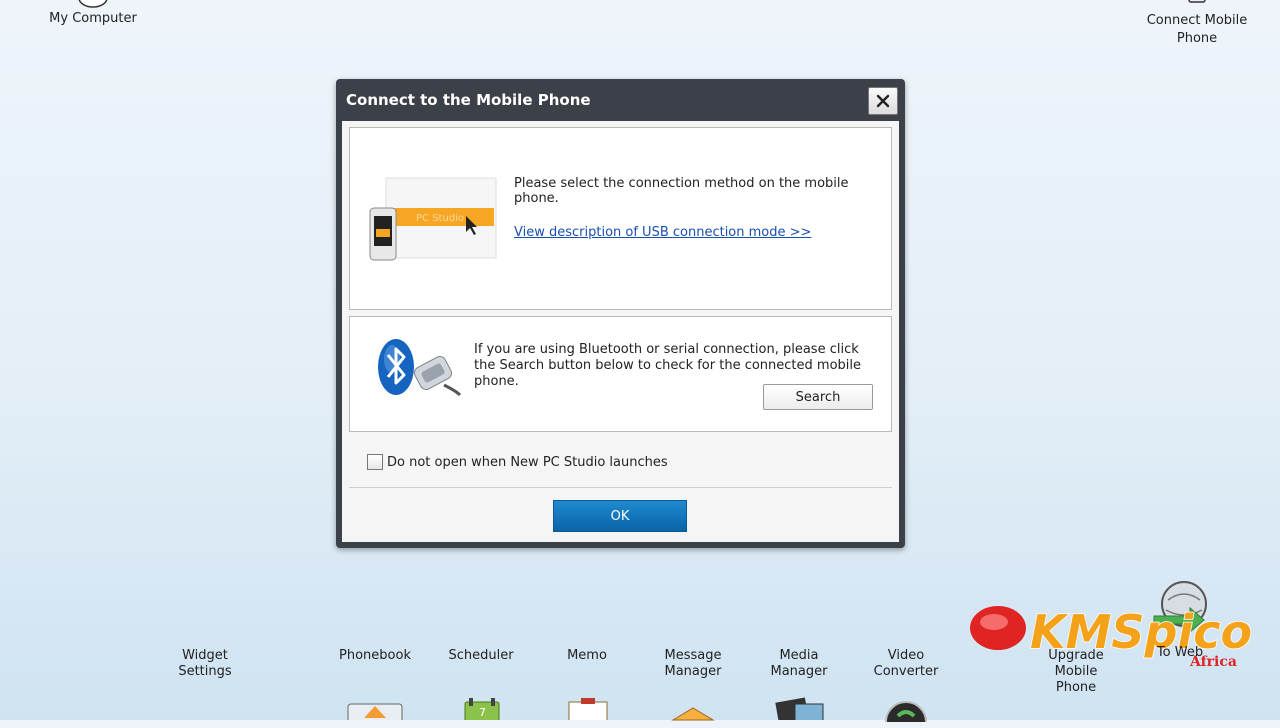  I want to click on connect-mobile-shortcut: Connect Mobile Phone, so click(1197, 24).